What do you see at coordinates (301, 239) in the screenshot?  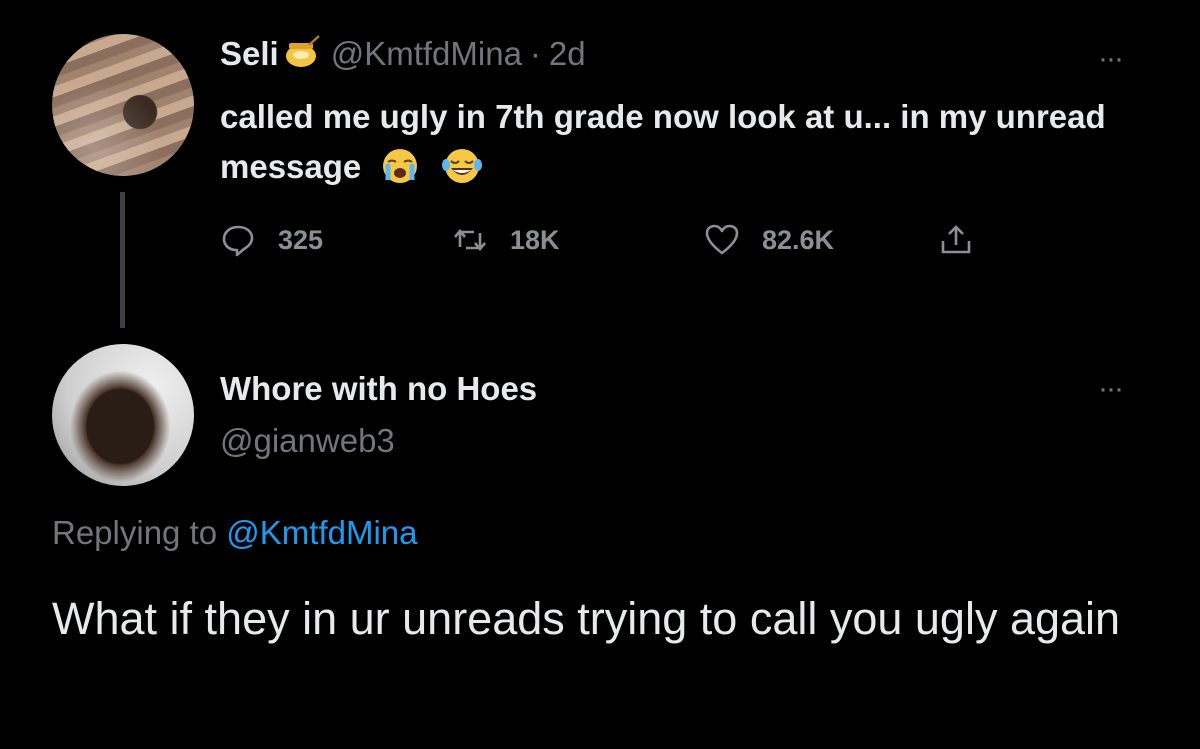 I see `reply-count: 325` at bounding box center [301, 239].